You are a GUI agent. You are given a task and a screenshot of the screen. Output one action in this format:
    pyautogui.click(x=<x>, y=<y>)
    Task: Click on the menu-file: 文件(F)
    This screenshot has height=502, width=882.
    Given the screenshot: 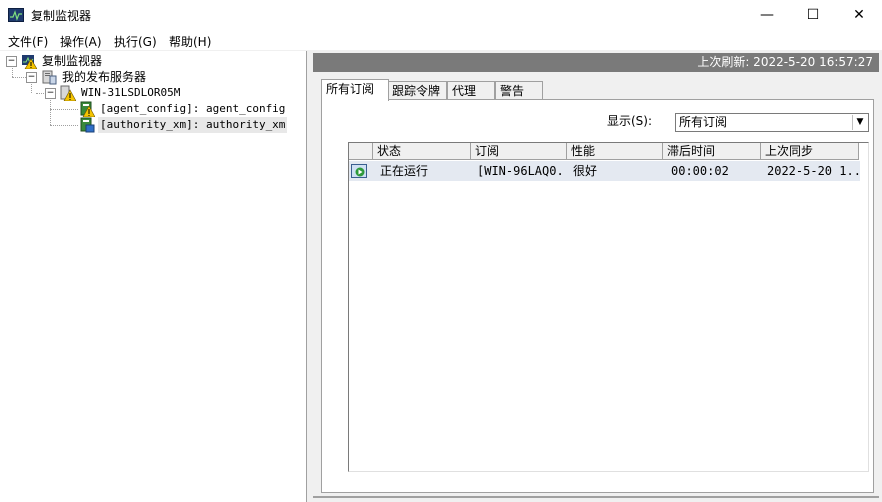 What is the action you would take?
    pyautogui.click(x=28, y=41)
    